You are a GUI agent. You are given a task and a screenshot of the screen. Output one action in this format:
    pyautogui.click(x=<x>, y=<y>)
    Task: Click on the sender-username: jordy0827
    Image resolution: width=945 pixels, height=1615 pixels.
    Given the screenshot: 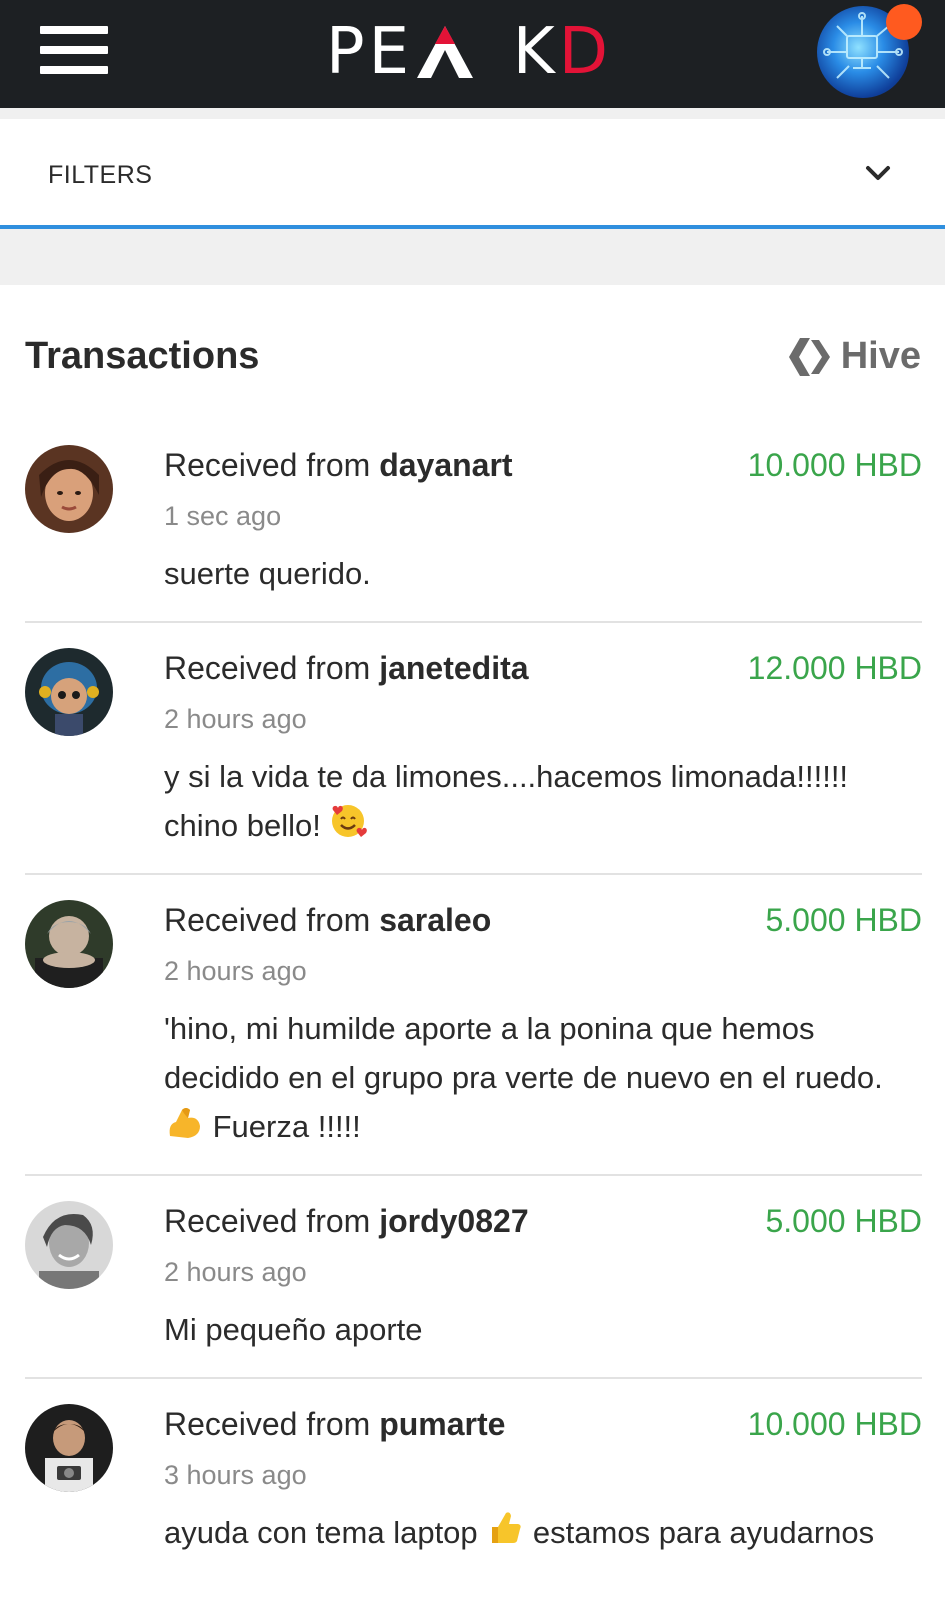 What is the action you would take?
    pyautogui.click(x=453, y=1221)
    